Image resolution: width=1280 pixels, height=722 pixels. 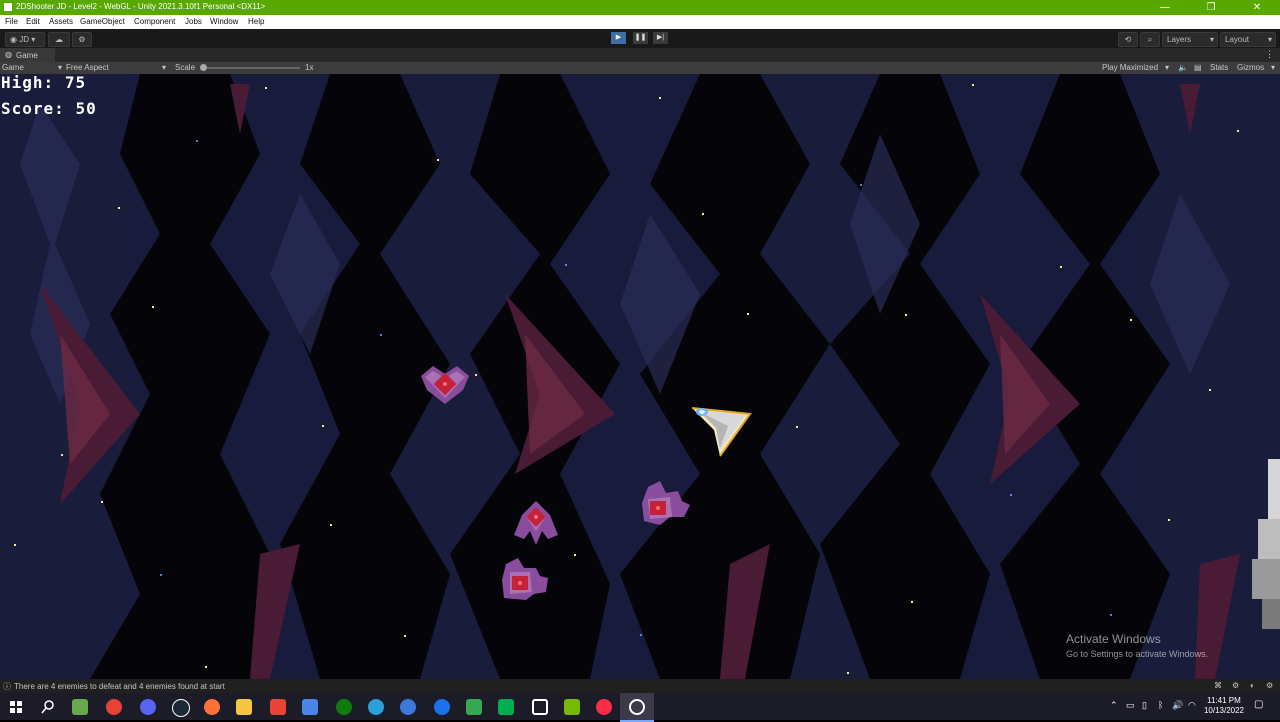 I want to click on search-icon, so click(x=48, y=707).